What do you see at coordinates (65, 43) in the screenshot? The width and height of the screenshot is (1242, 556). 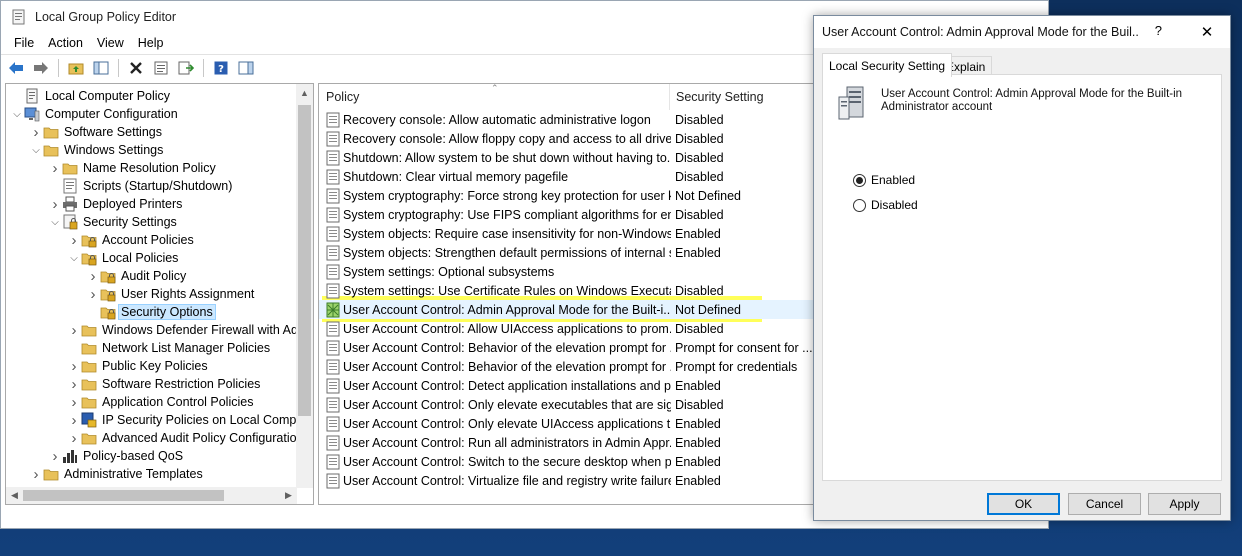 I see `menu-action: Action` at bounding box center [65, 43].